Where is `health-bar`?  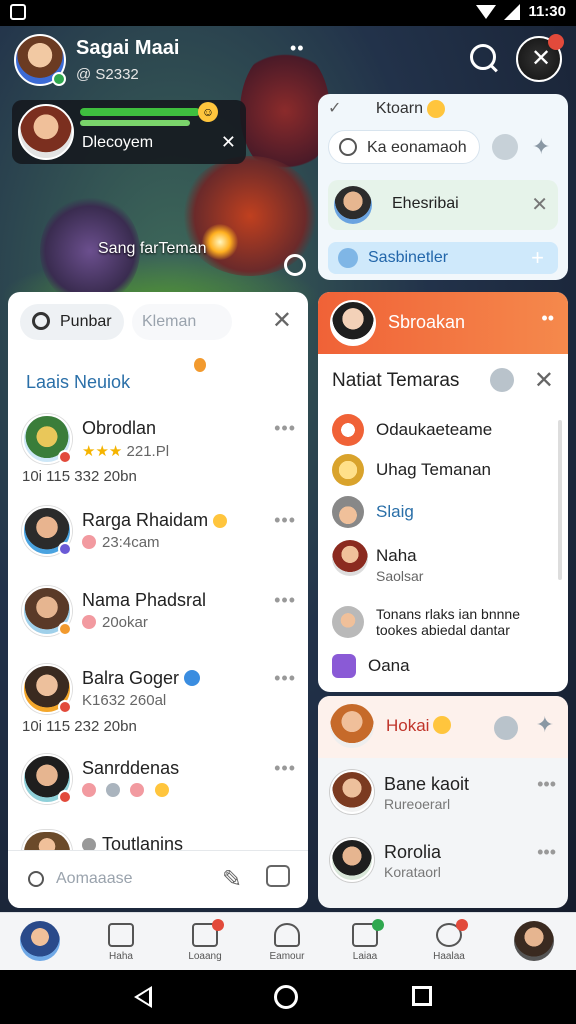
health-bar is located at coordinates (140, 112).